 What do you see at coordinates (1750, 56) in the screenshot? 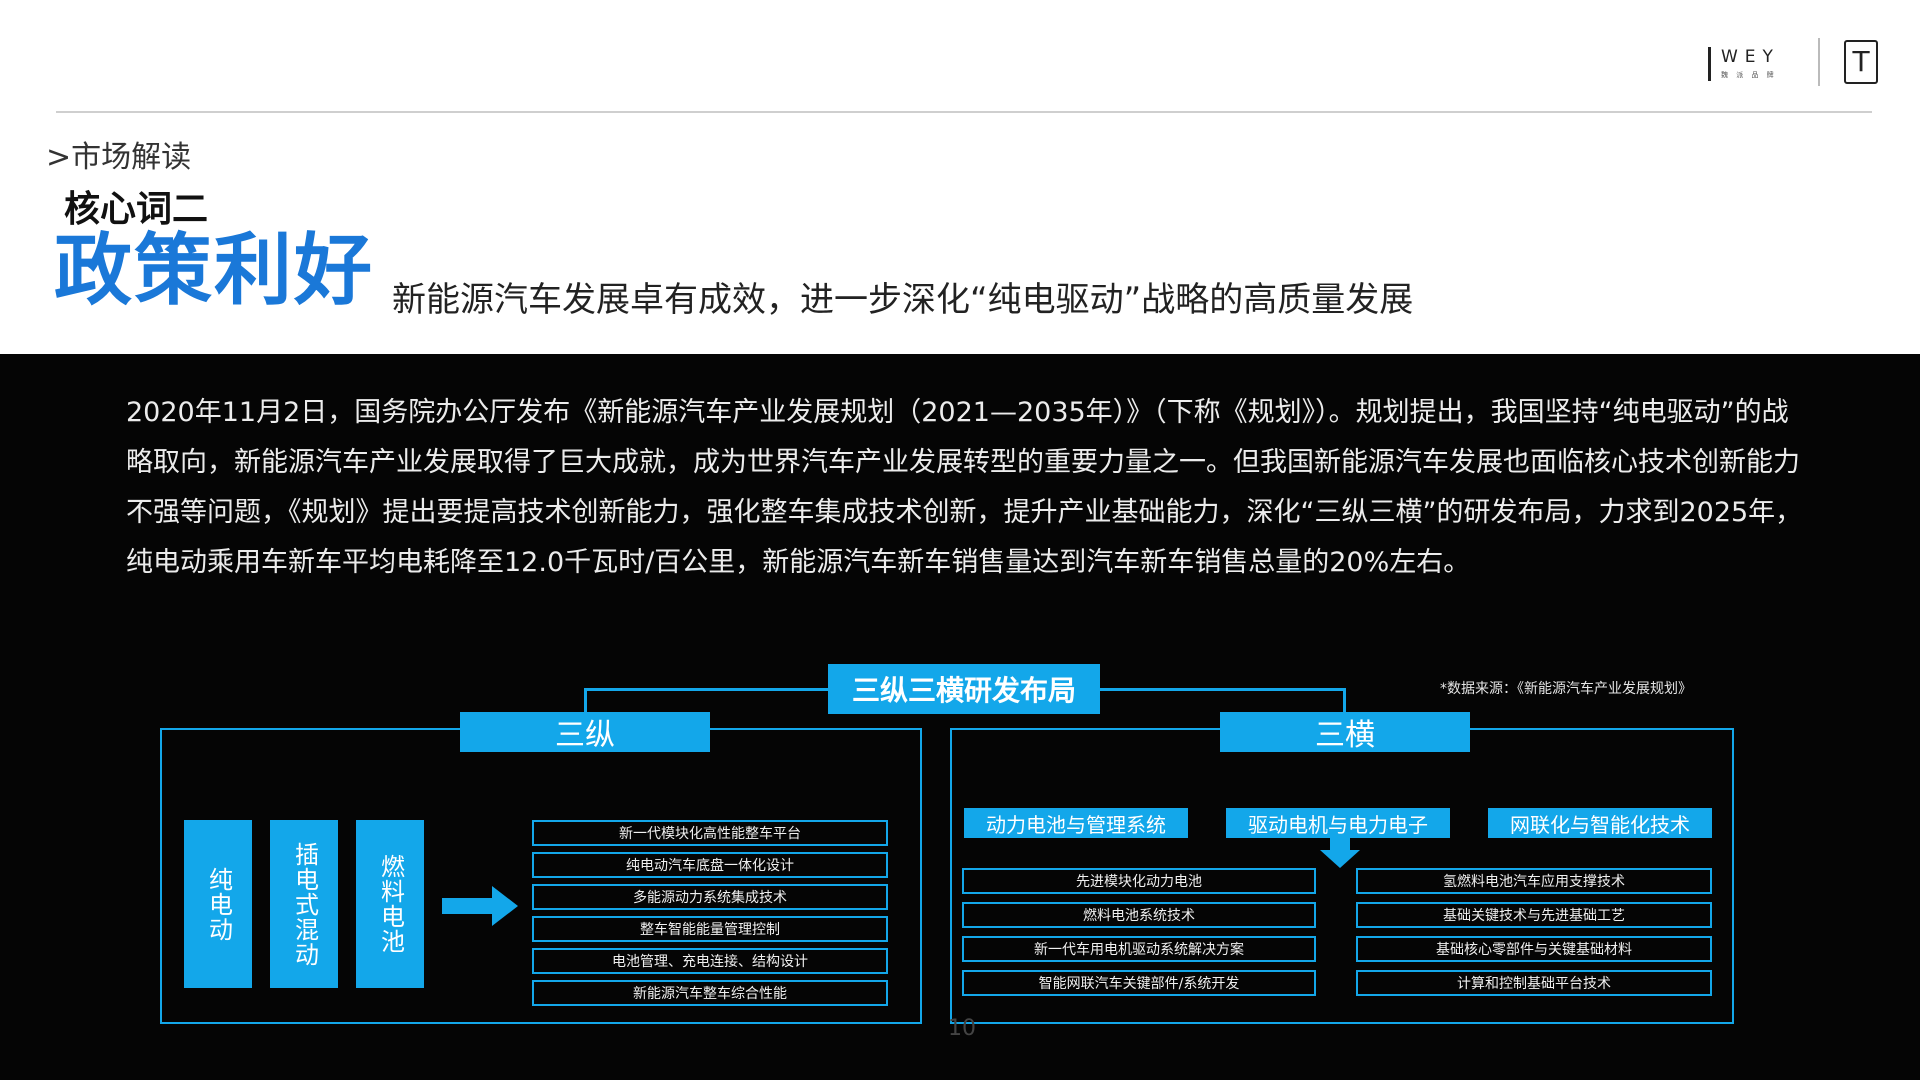
I see `wey-logo-text: WEY` at bounding box center [1750, 56].